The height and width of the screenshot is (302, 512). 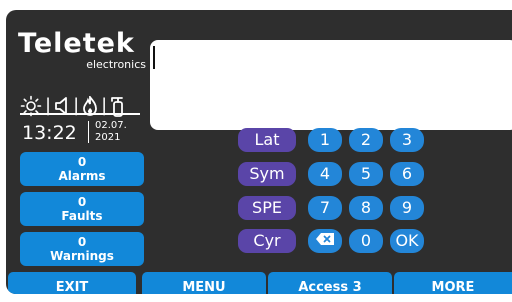 I want to click on key-2: 2, so click(x=366, y=140).